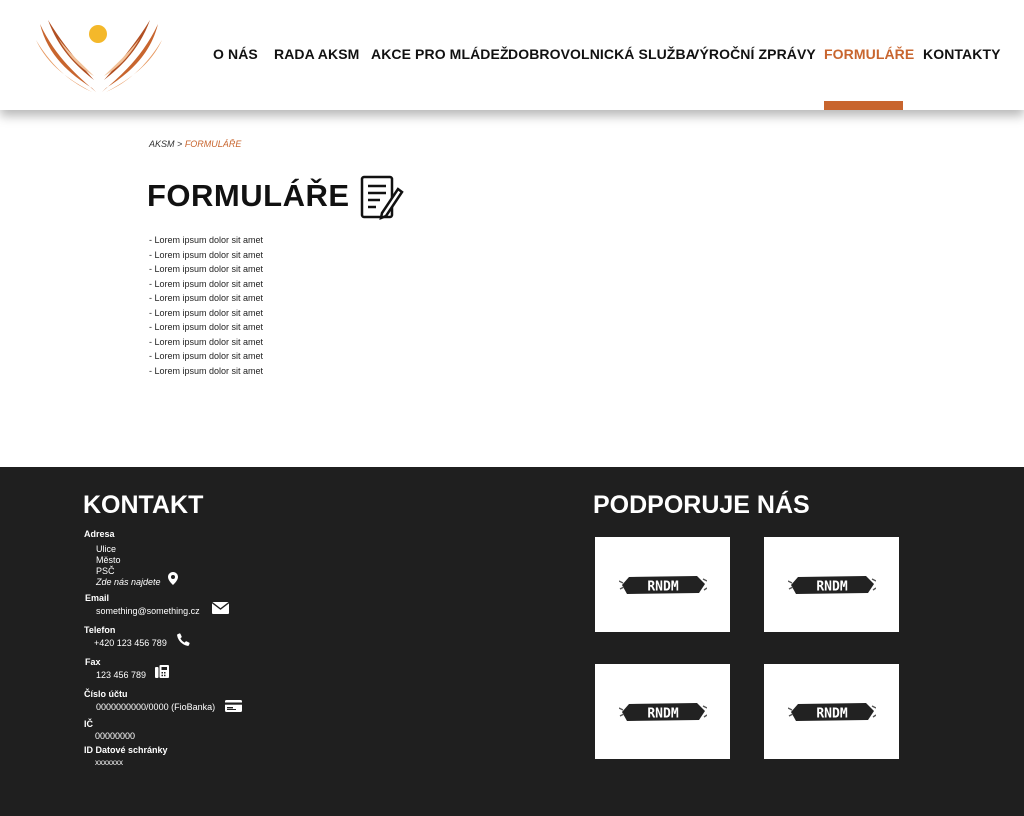 This screenshot has height=816, width=1024. I want to click on kontakt-title: KONTAKT, so click(143, 505).